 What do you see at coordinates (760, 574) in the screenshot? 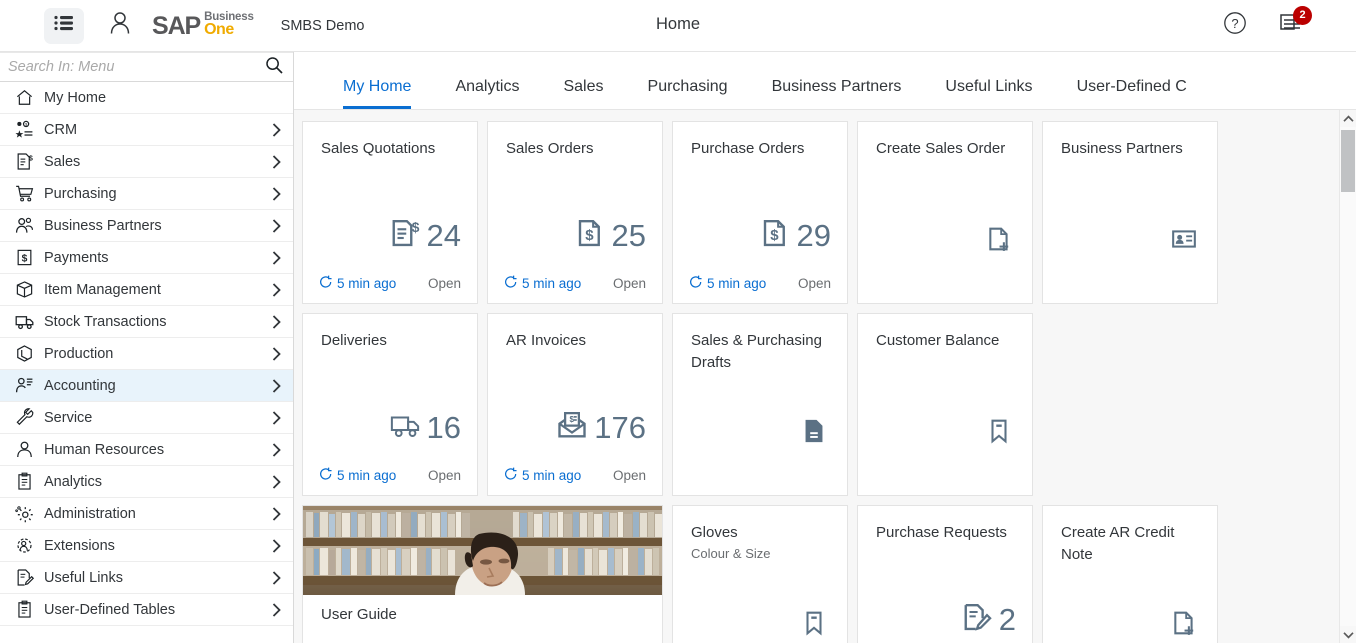
I see `tile-gloves: Gloves Colour & Size` at bounding box center [760, 574].